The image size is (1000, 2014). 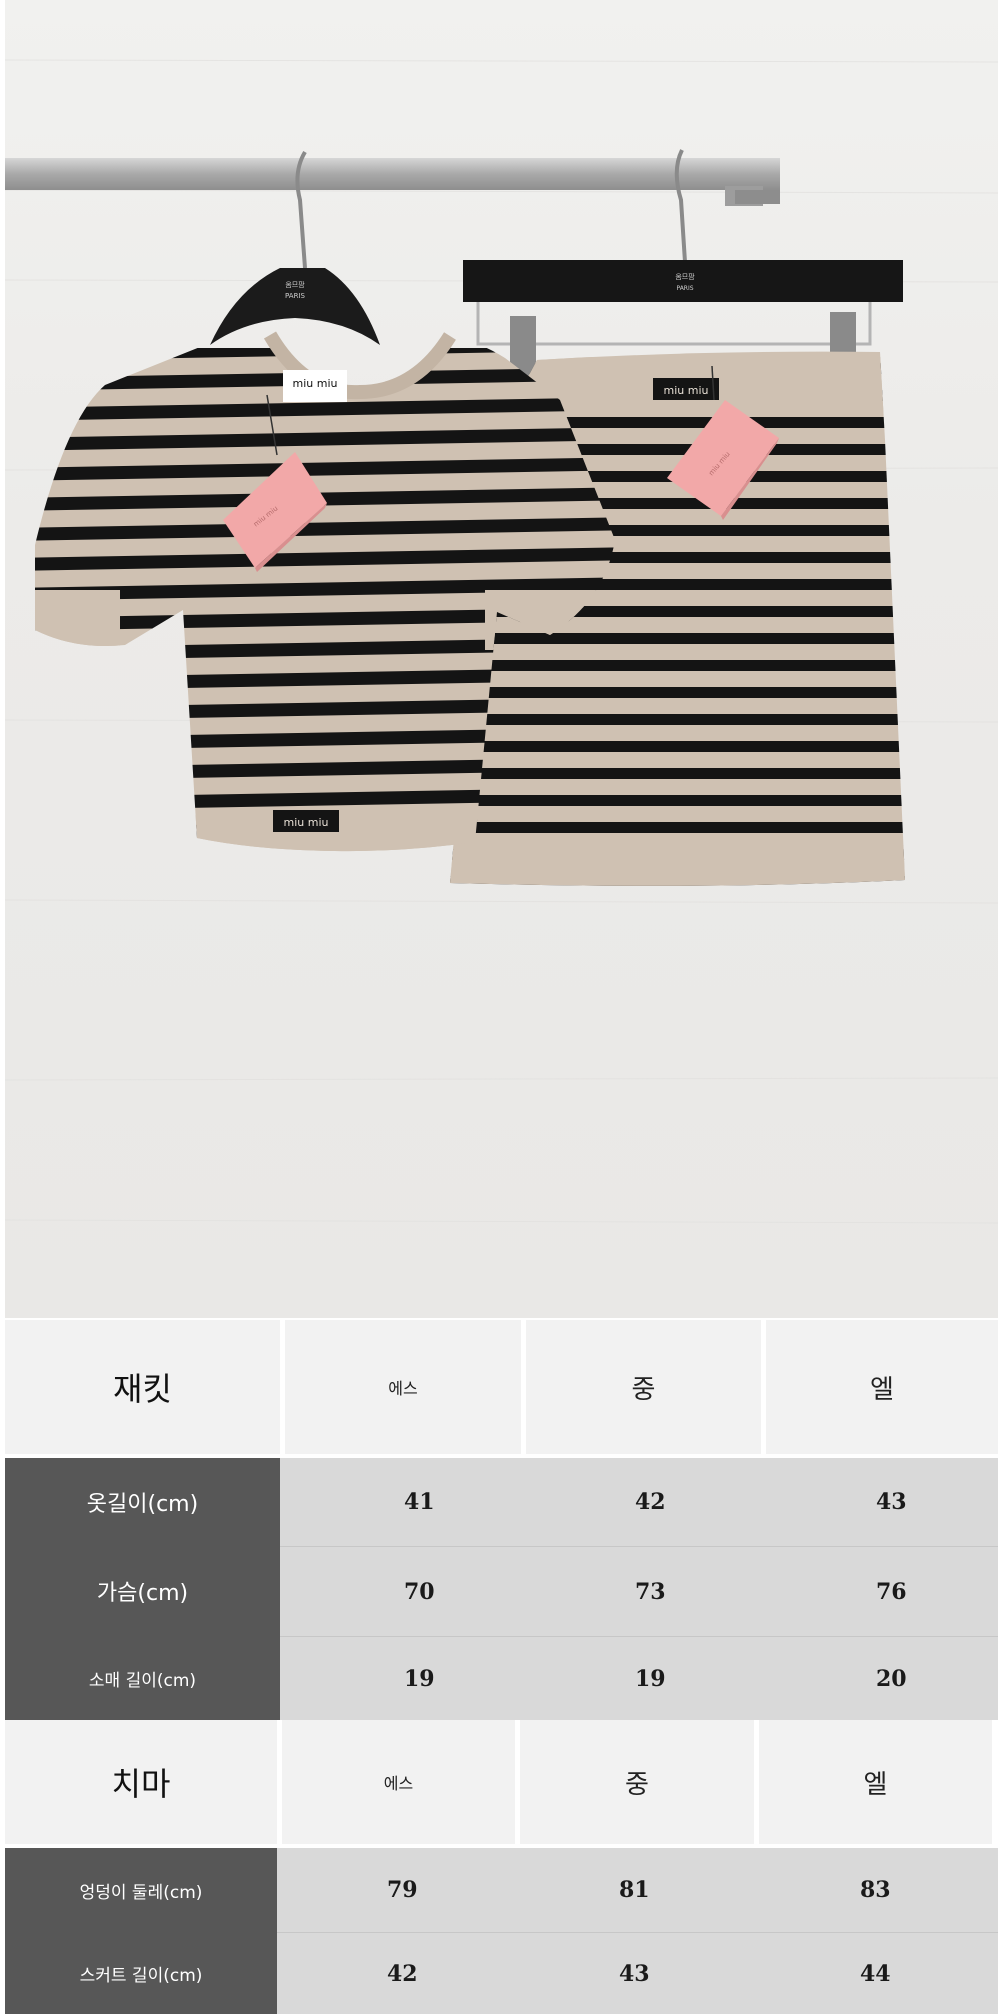 What do you see at coordinates (501, 1502) in the screenshot?
I see `table-row: 옷길이(cm) 41 42 43` at bounding box center [501, 1502].